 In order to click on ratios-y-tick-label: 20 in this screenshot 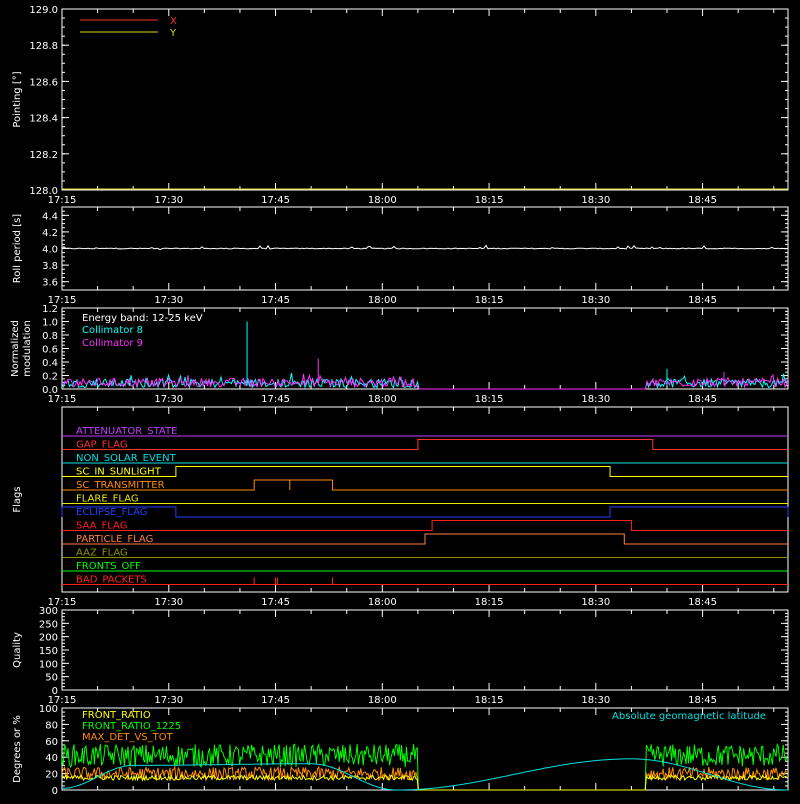, I will do `click(51, 775)`.